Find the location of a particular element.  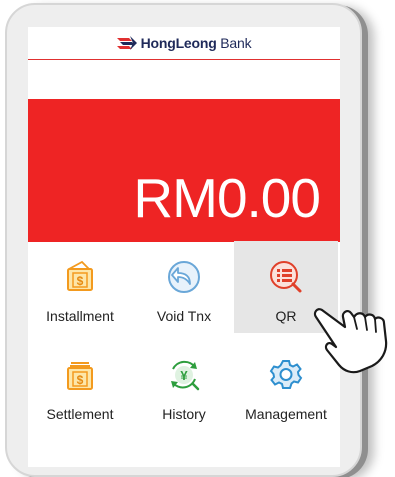

menu-item-label: History is located at coordinates (184, 414).